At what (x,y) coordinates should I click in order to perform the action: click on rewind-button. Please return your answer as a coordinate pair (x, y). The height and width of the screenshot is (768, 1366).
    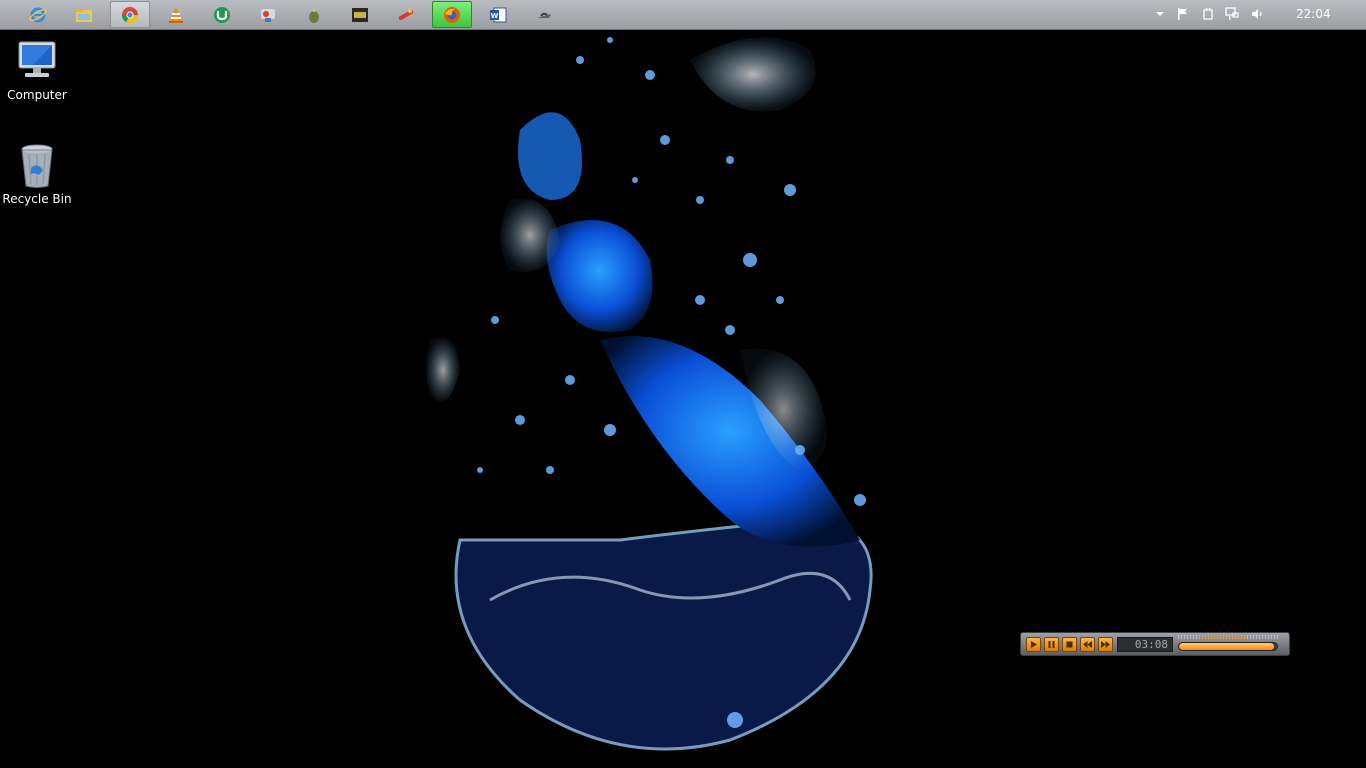
    Looking at the image, I should click on (1087, 644).